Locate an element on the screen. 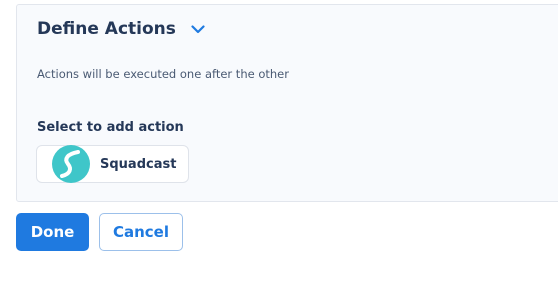  done-button: Done is located at coordinates (52, 232).